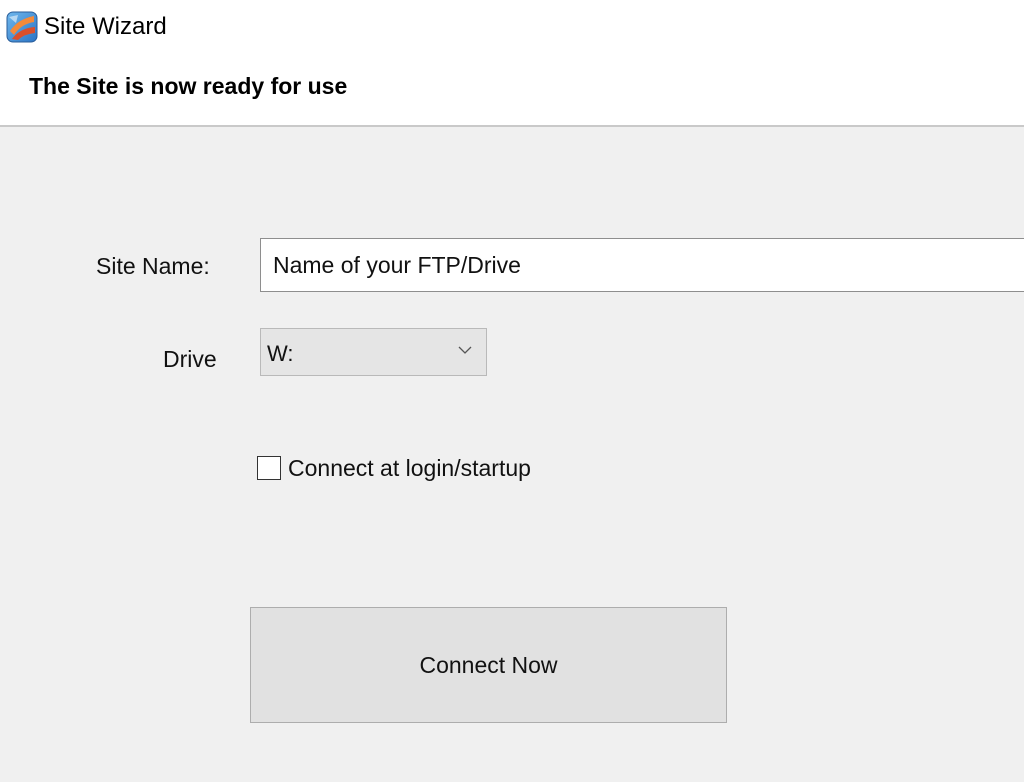 This screenshot has height=782, width=1024. I want to click on drive-selected-value: W:, so click(280, 353).